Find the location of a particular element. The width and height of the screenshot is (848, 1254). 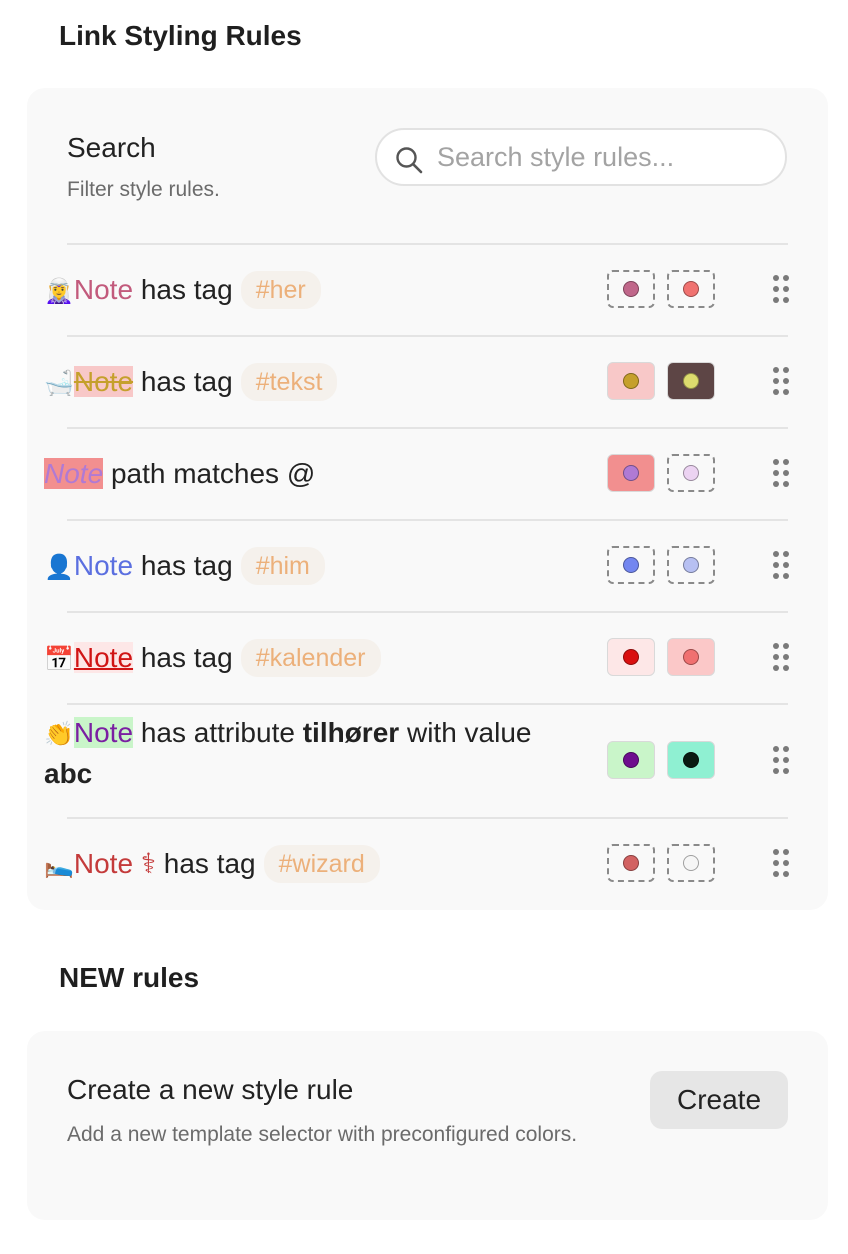

rule-tag: #her is located at coordinates (280, 289).